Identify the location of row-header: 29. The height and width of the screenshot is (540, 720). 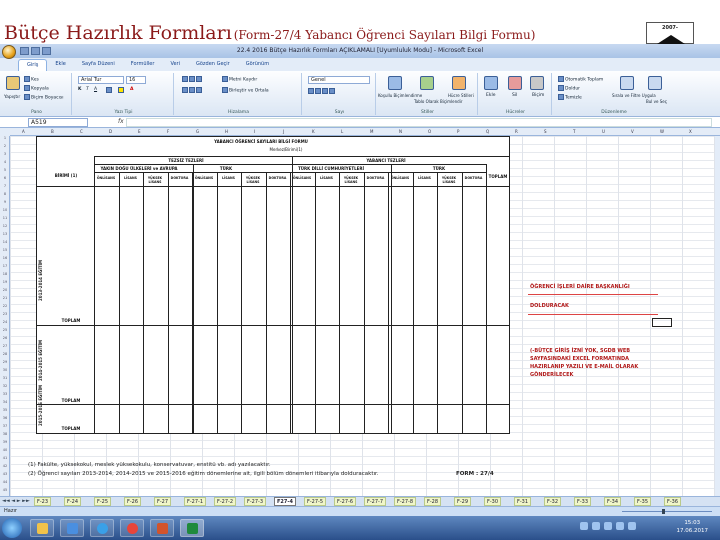
(4, 362).